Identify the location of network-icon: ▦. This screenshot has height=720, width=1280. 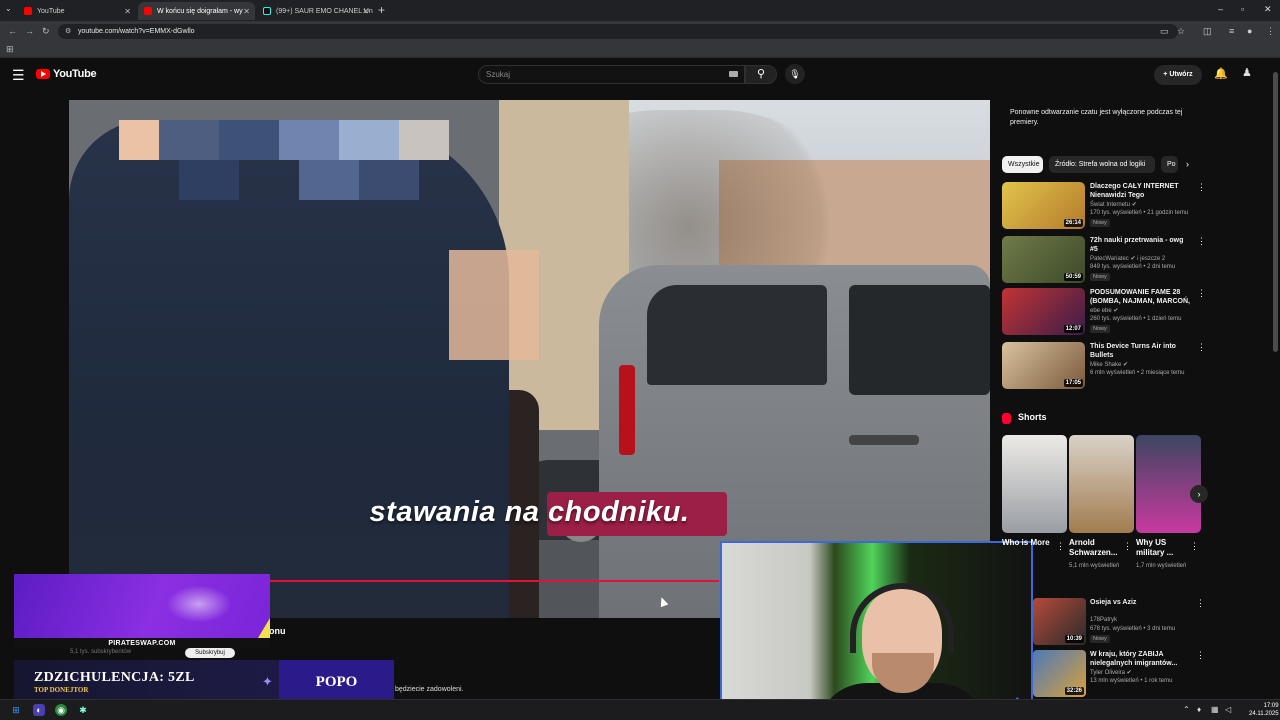
(1215, 709).